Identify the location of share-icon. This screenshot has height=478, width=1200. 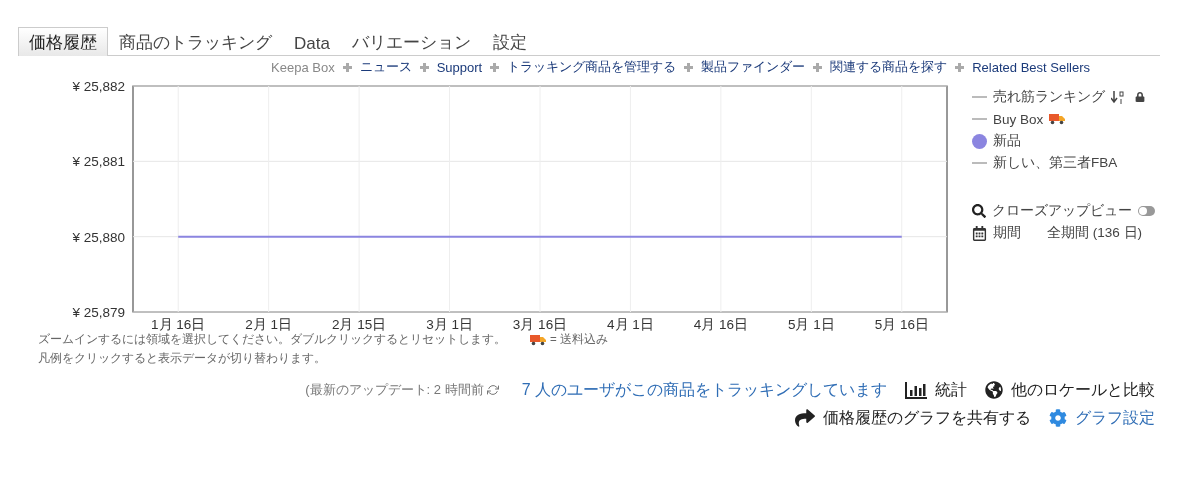
(805, 418).